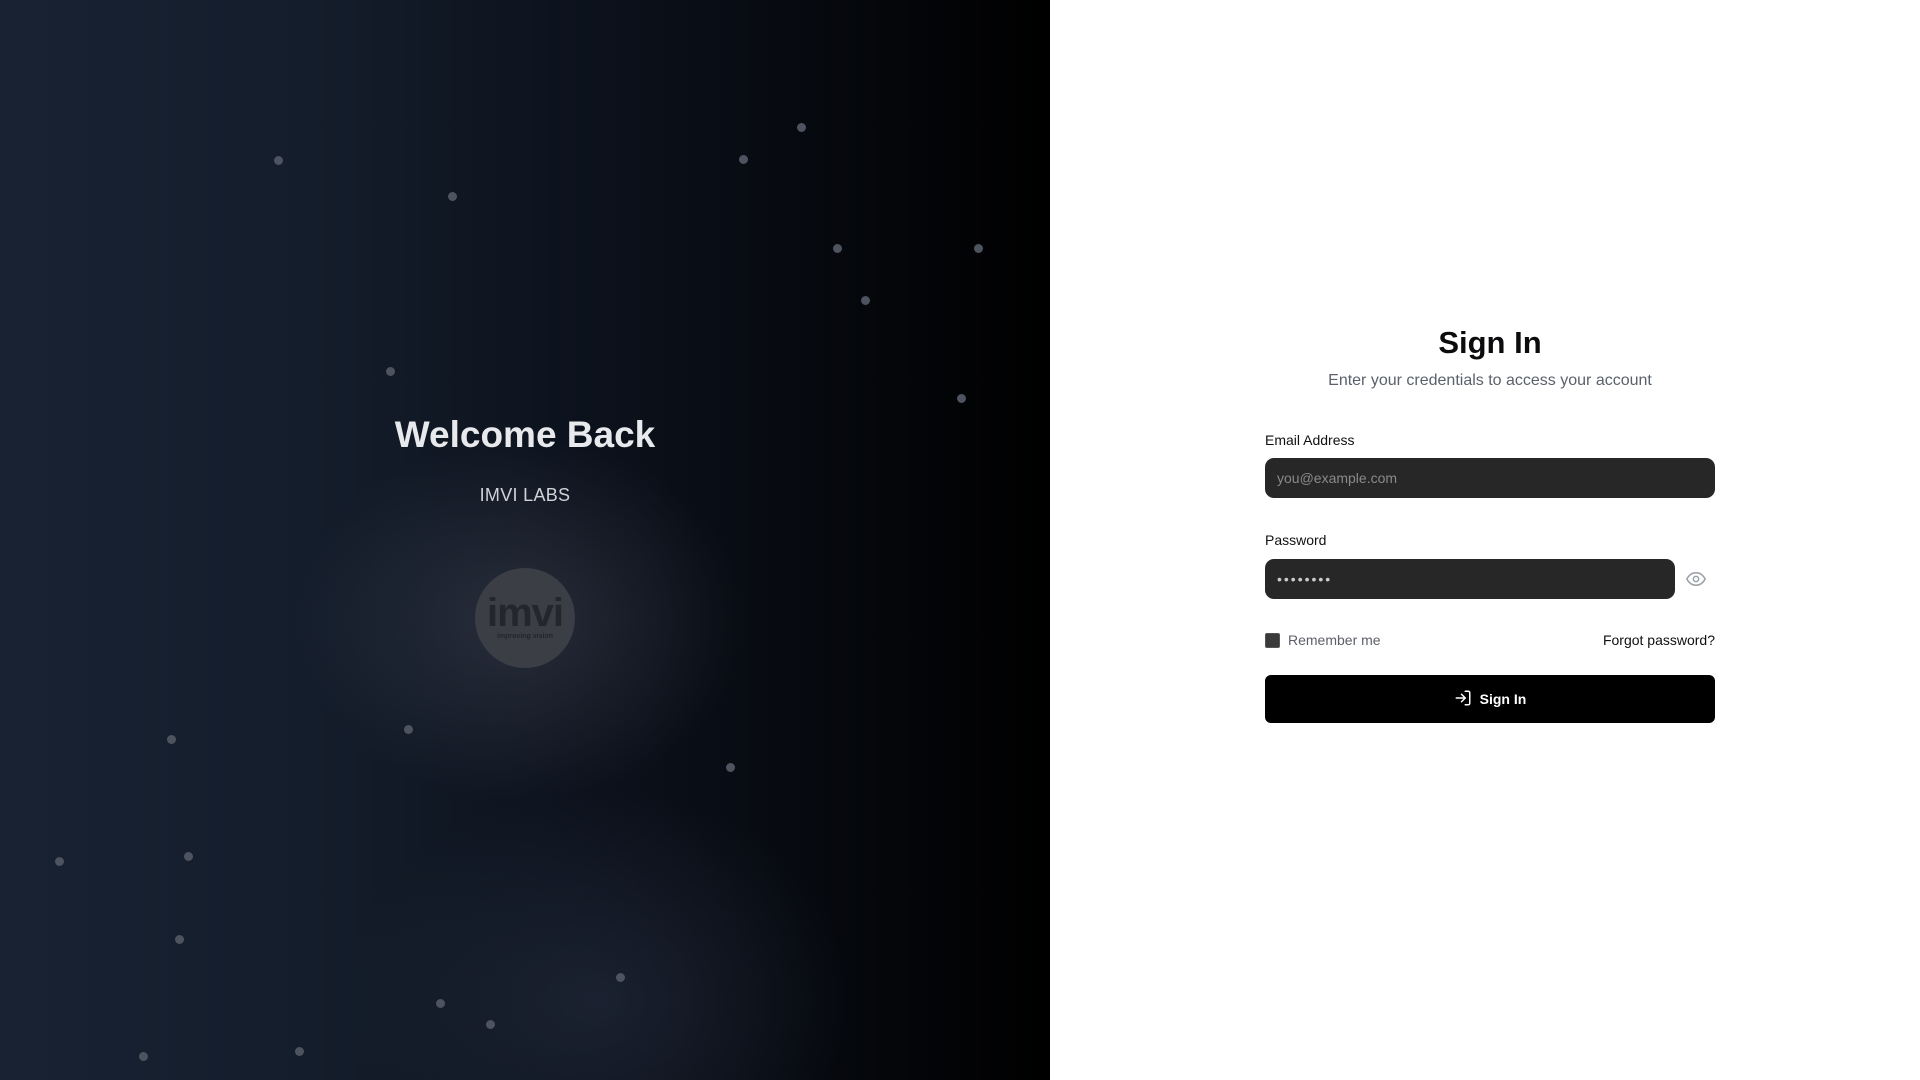 Image resolution: width=1920 pixels, height=1080 pixels. Describe the element at coordinates (1503, 699) in the screenshot. I see `sign-in-label: Sign In` at that location.